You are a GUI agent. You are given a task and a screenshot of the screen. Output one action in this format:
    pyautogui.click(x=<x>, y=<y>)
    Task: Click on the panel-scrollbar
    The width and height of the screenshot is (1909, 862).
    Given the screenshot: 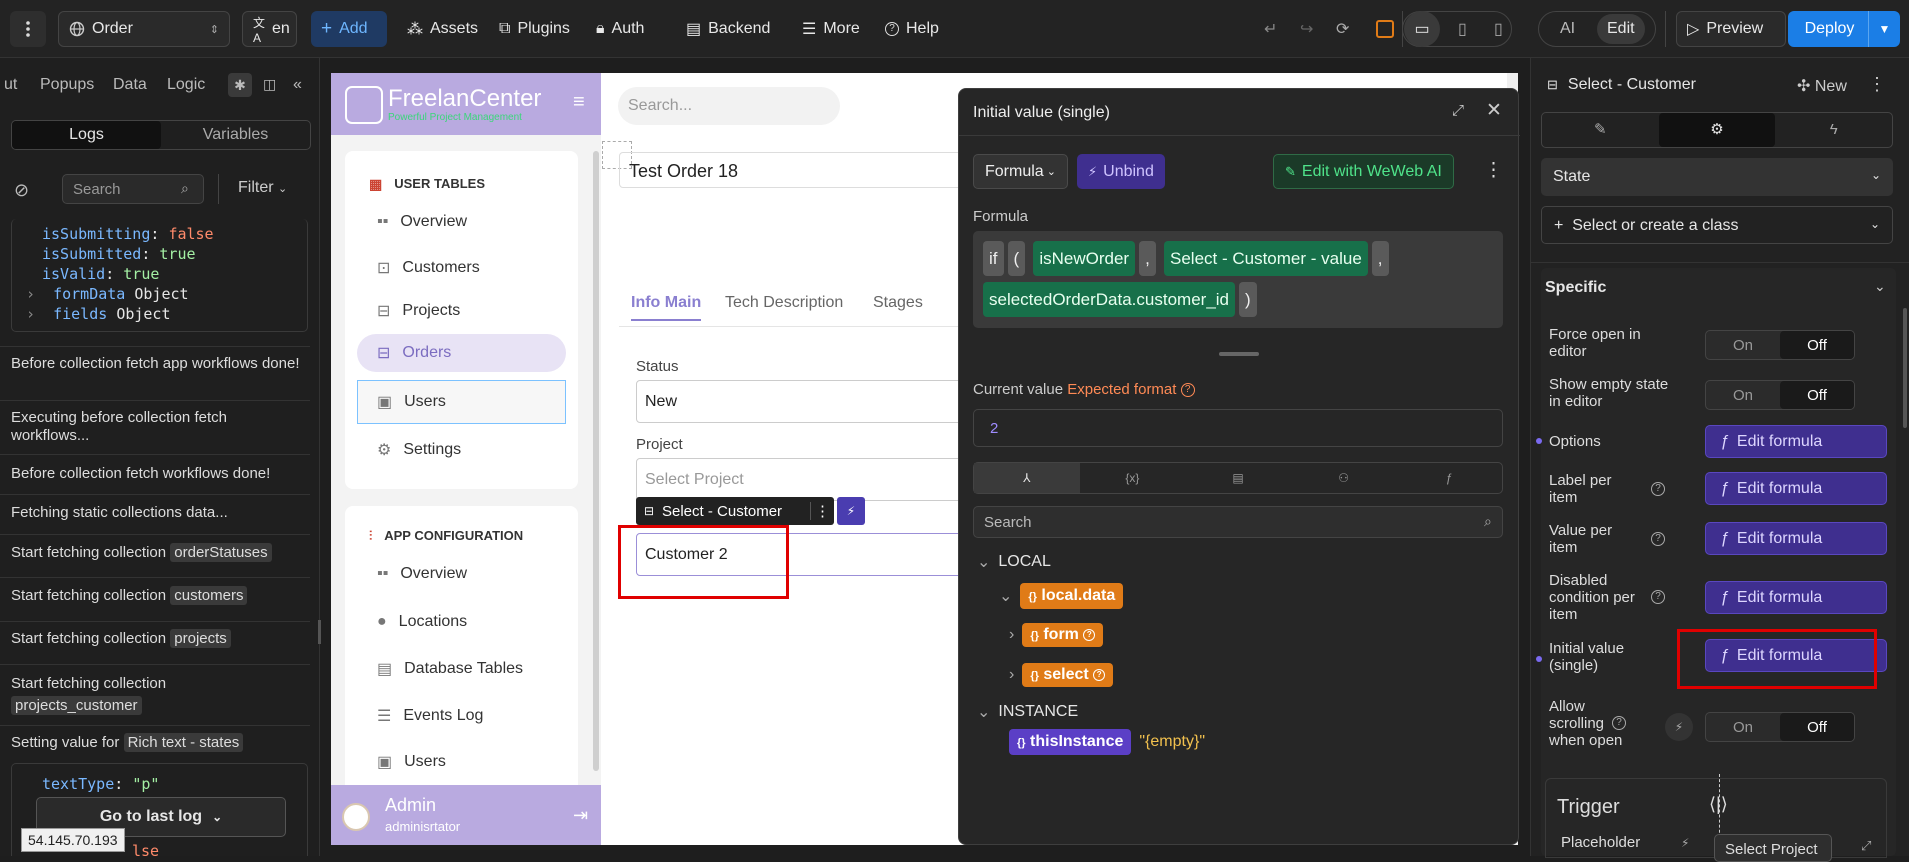 What is the action you would take?
    pyautogui.click(x=1905, y=368)
    